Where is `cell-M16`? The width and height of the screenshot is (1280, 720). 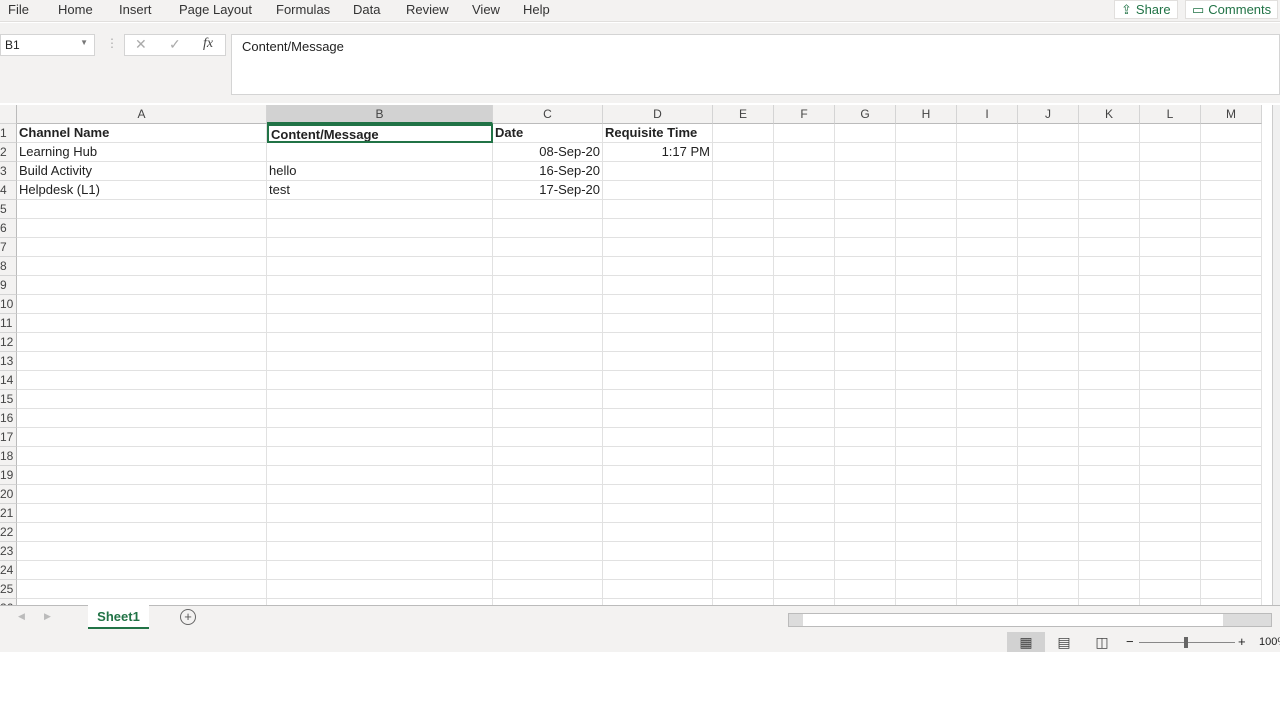
cell-M16 is located at coordinates (1231, 418).